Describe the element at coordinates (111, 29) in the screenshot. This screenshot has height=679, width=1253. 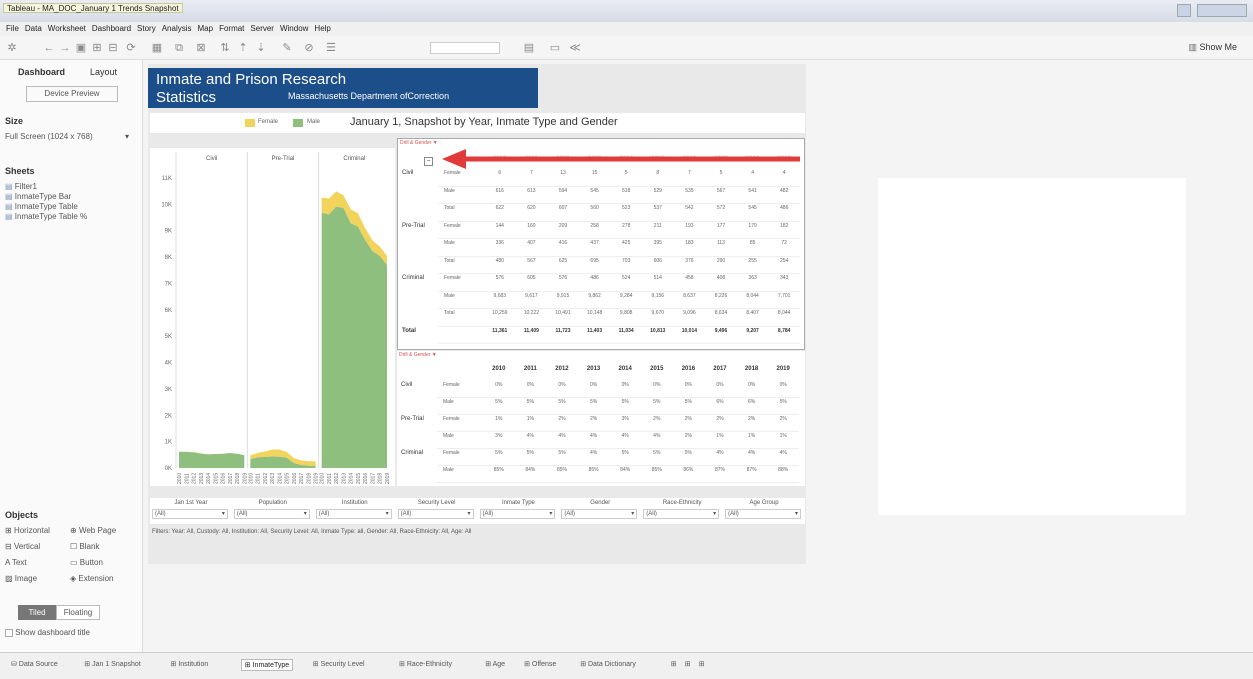
I see `menu-dashboard: Dashboard` at that location.